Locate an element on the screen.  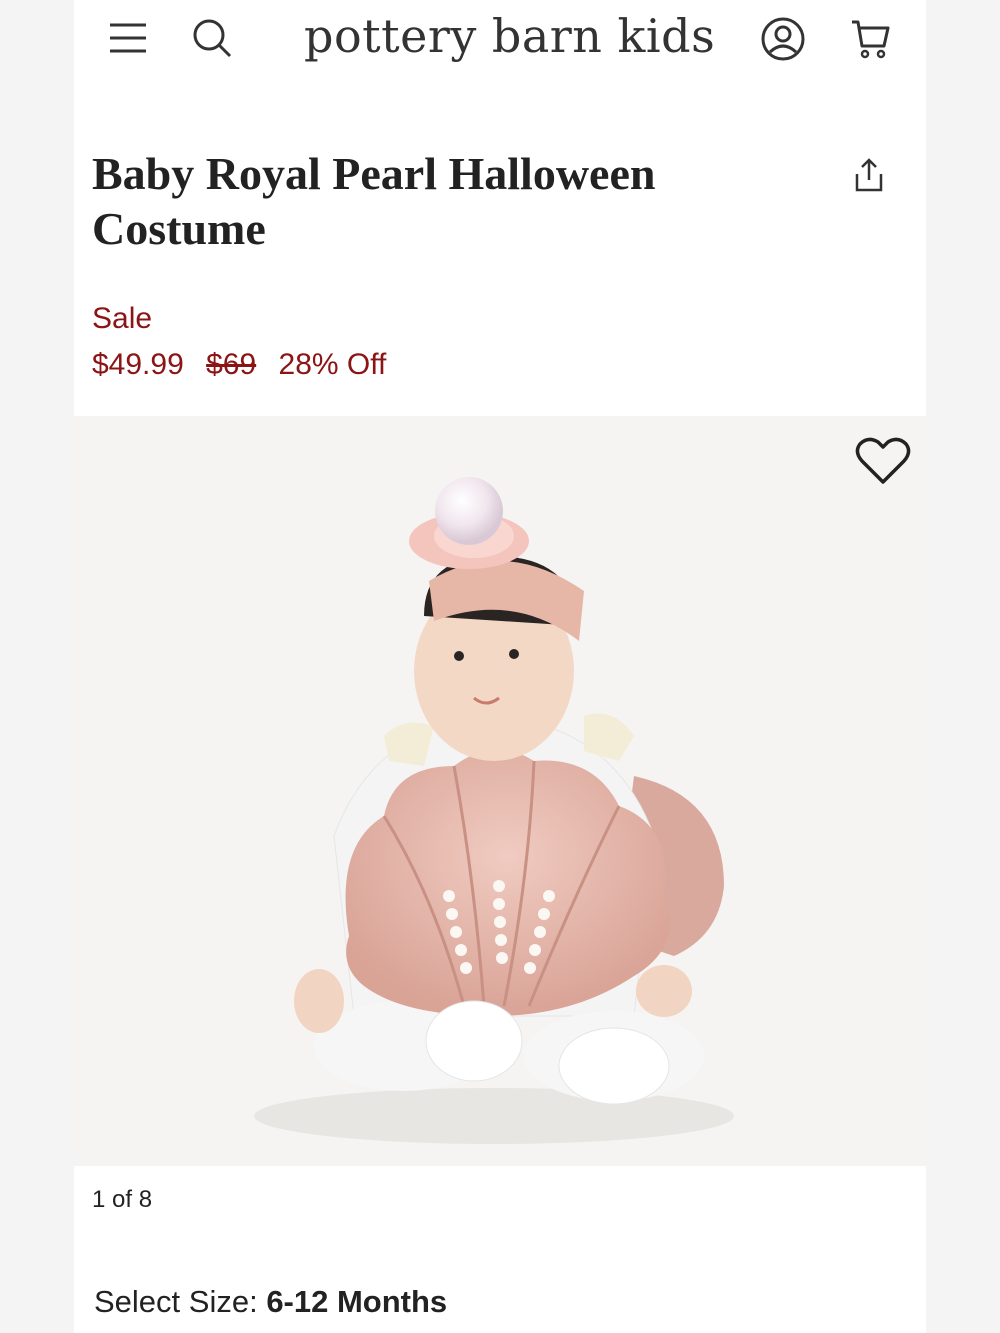
price-row: $49.99 $69 28% Off is located at coordinates (246, 365).